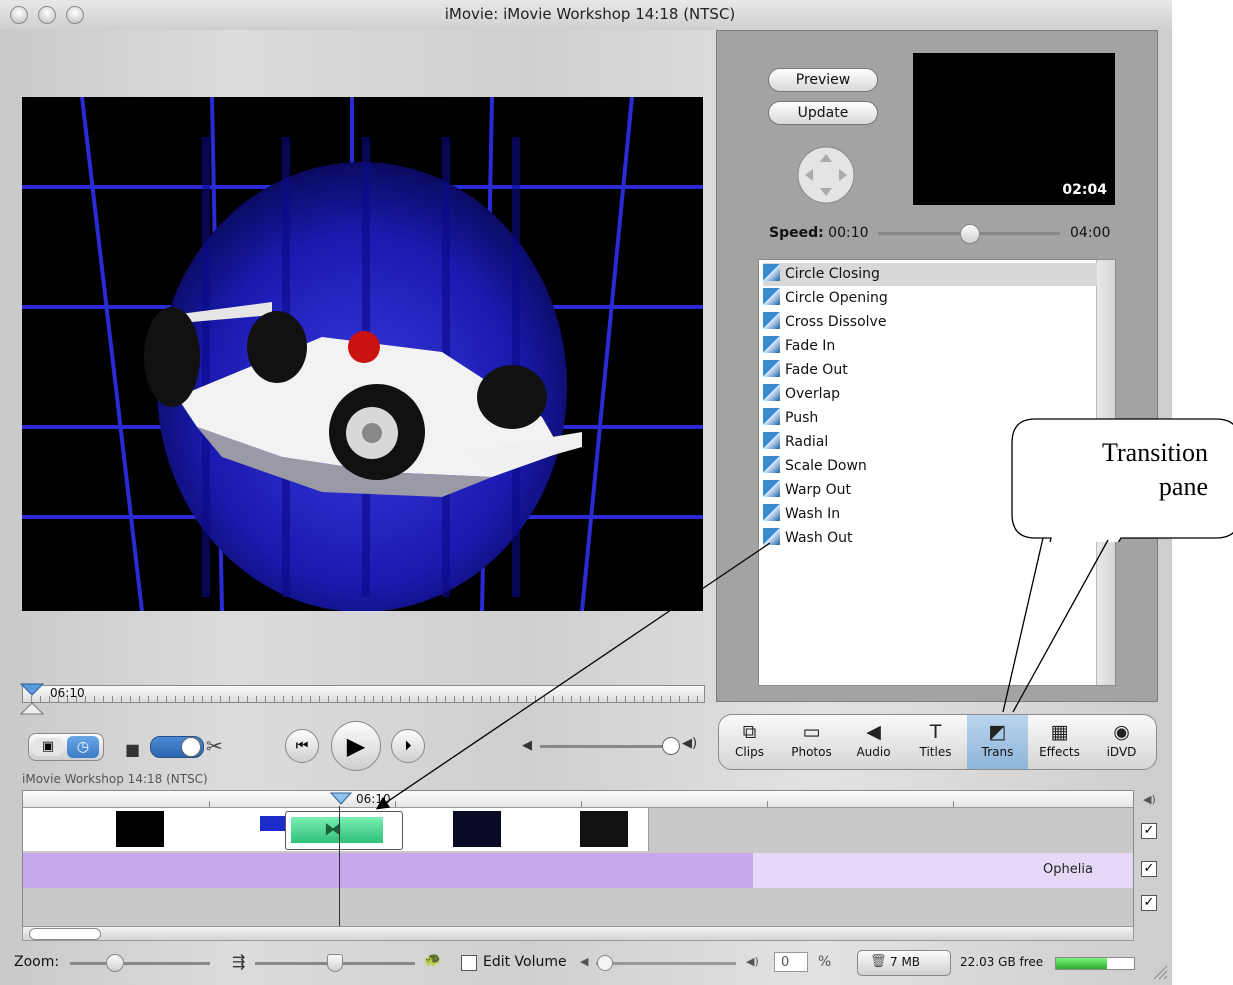 This screenshot has height=985, width=1233. I want to click on timeline-scroll-thumb, so click(65, 934).